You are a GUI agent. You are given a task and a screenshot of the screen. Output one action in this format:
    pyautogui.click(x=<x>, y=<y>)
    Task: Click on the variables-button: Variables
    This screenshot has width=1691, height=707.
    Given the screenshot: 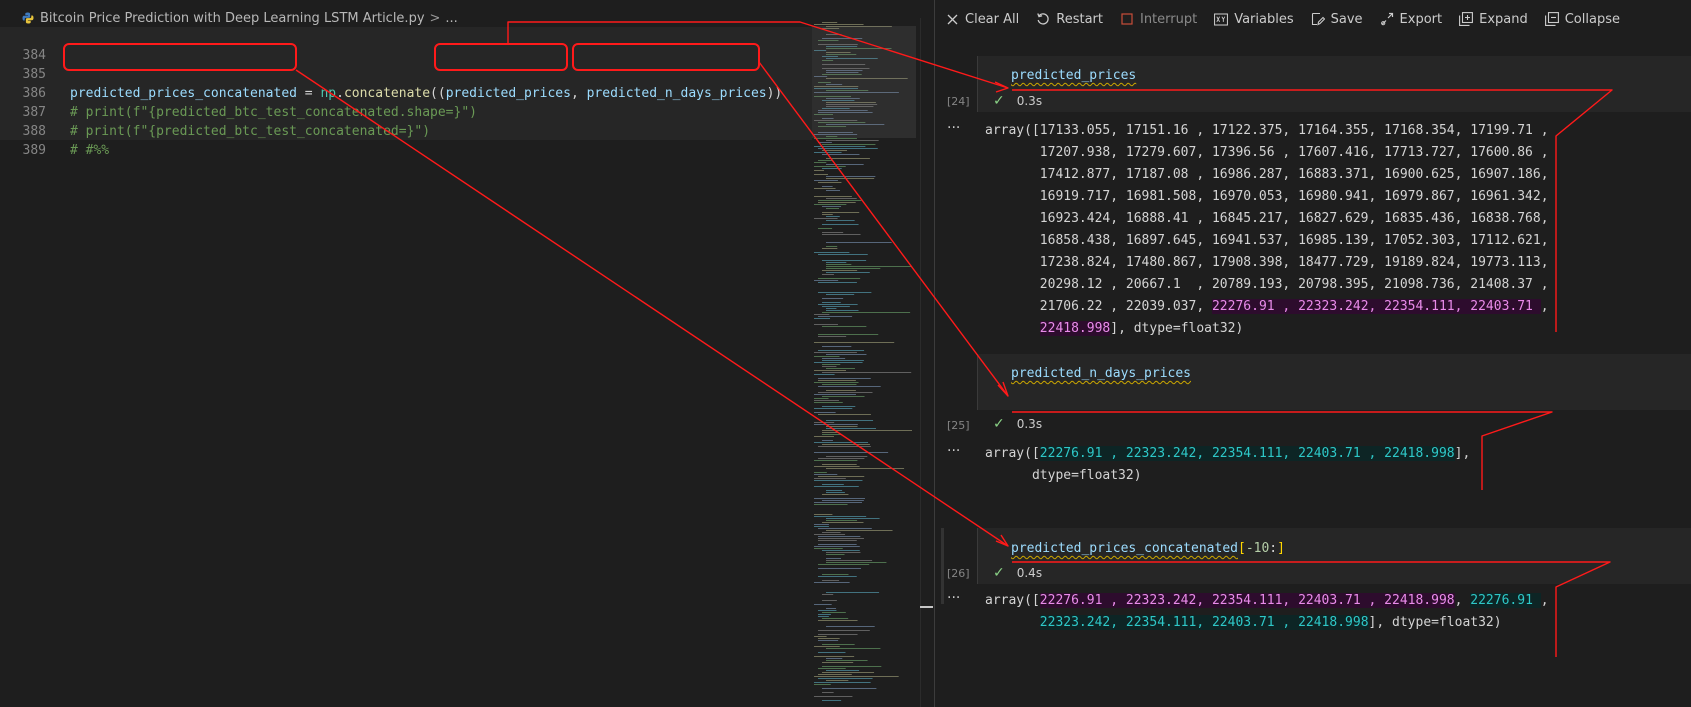 What is the action you would take?
    pyautogui.click(x=1254, y=19)
    